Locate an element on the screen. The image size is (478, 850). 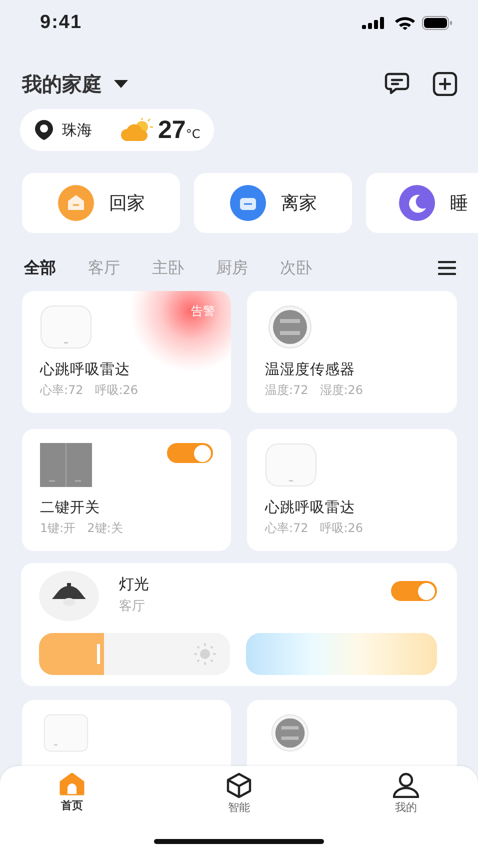
message-icon is located at coordinates (397, 84).